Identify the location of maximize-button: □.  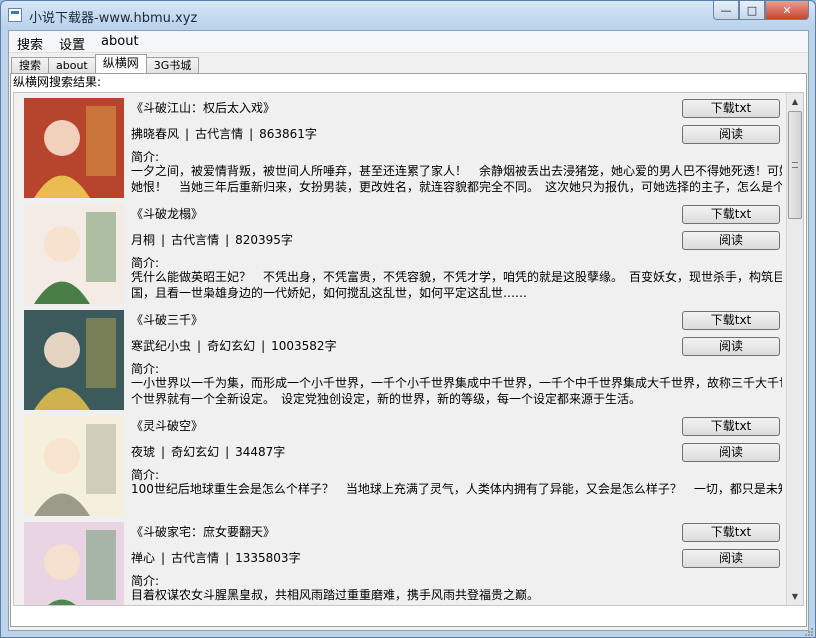
(752, 10).